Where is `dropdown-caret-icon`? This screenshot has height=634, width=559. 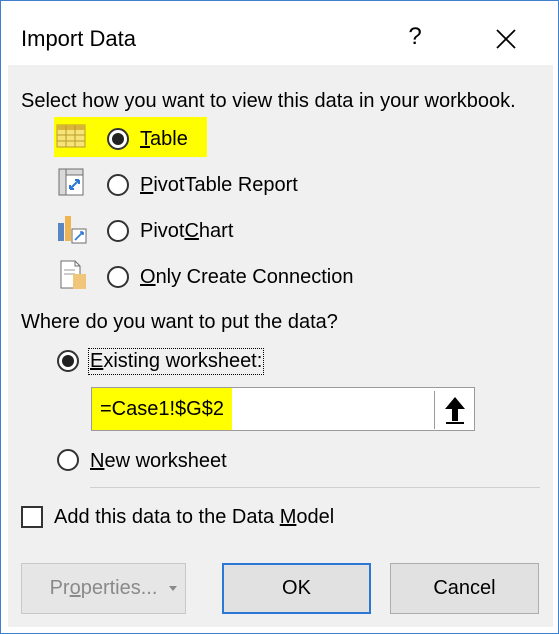
dropdown-caret-icon is located at coordinates (173, 588).